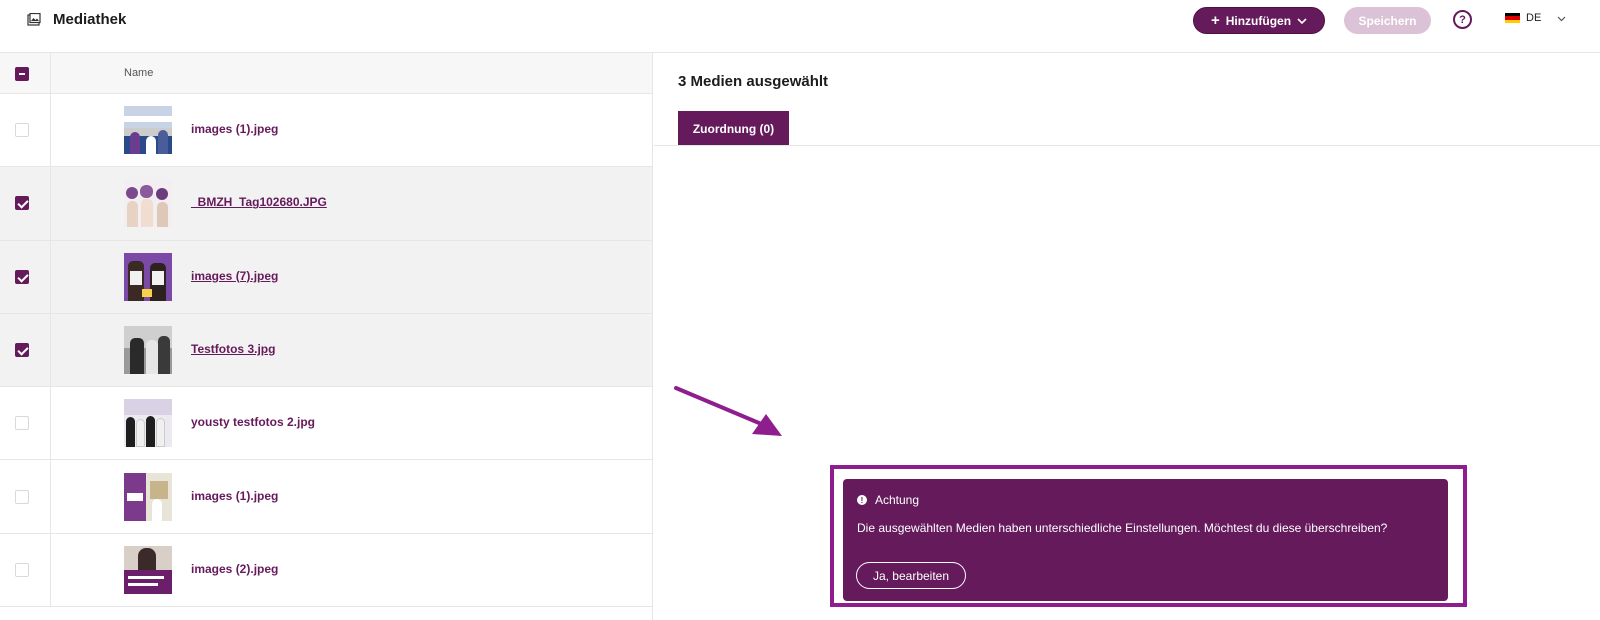  What do you see at coordinates (1512, 18) in the screenshot?
I see `german-flag-icon` at bounding box center [1512, 18].